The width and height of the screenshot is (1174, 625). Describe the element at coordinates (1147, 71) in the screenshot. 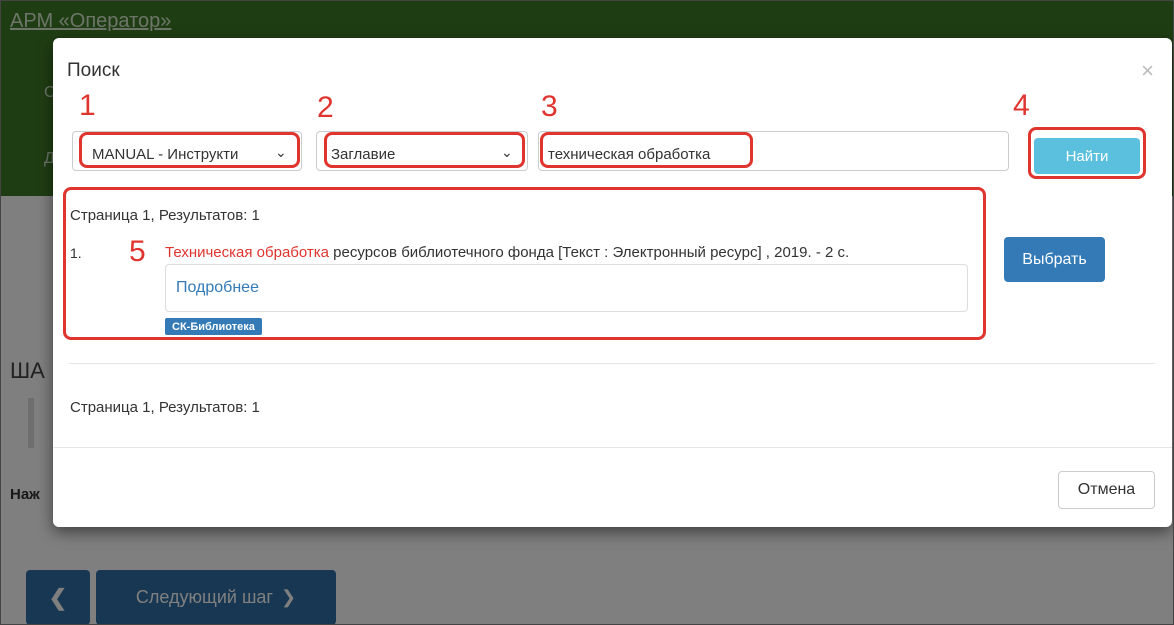

I see `close-icon: ×` at that location.